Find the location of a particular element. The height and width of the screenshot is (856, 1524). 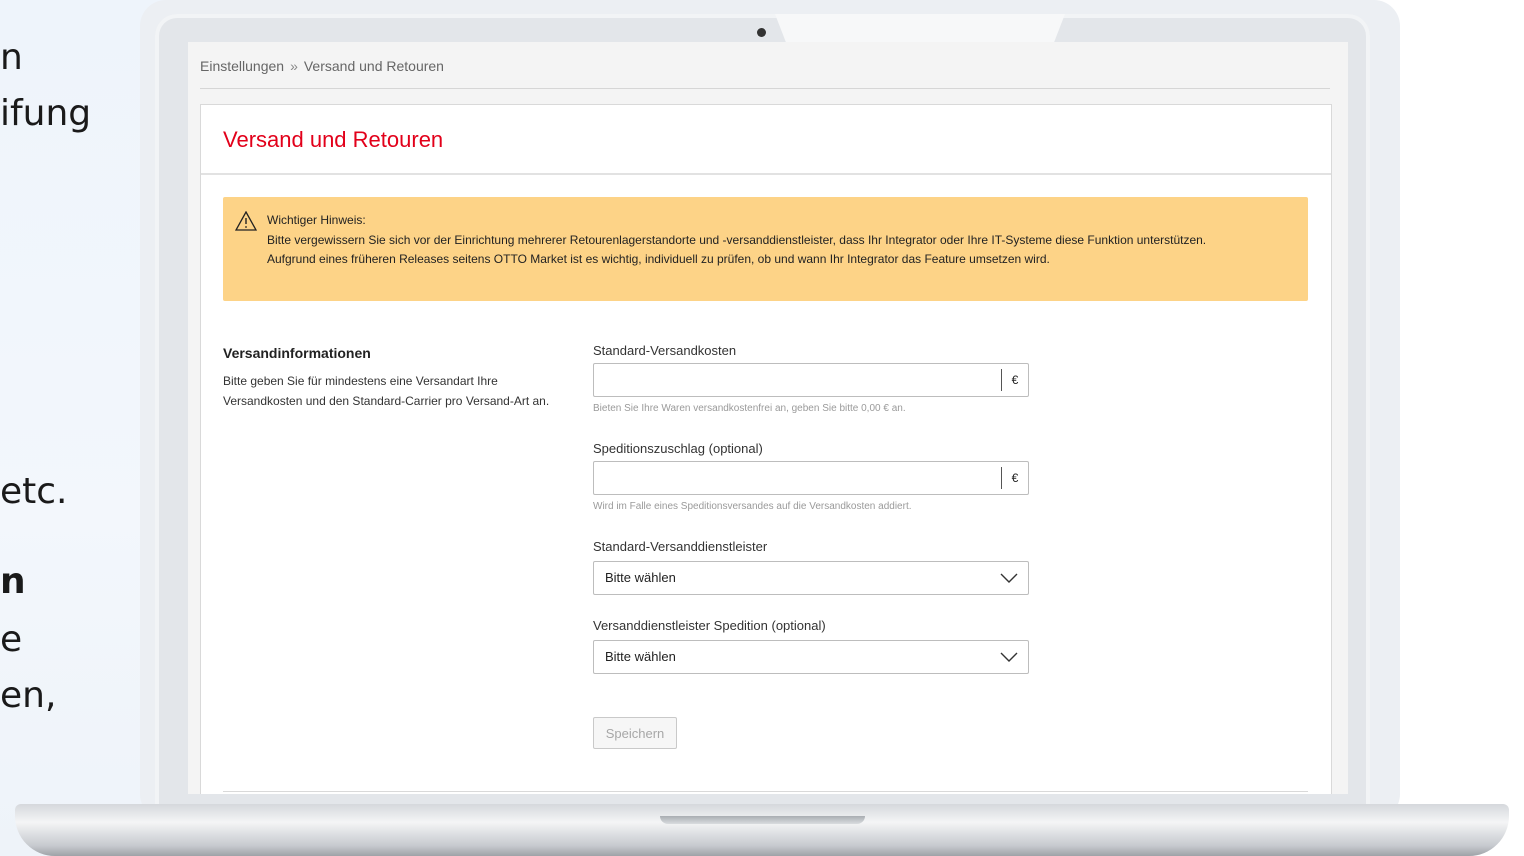

freight-surcharge-input: € is located at coordinates (811, 478).